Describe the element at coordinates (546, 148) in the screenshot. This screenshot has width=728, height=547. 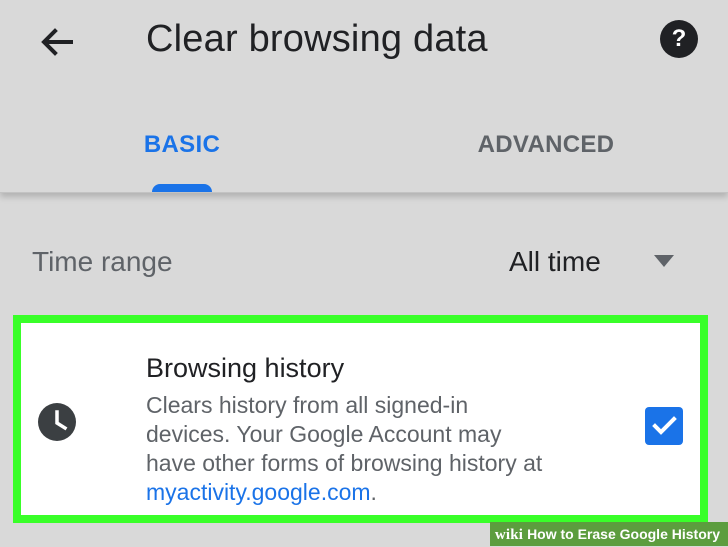
I see `tab-advanced: ADVANCED` at that location.